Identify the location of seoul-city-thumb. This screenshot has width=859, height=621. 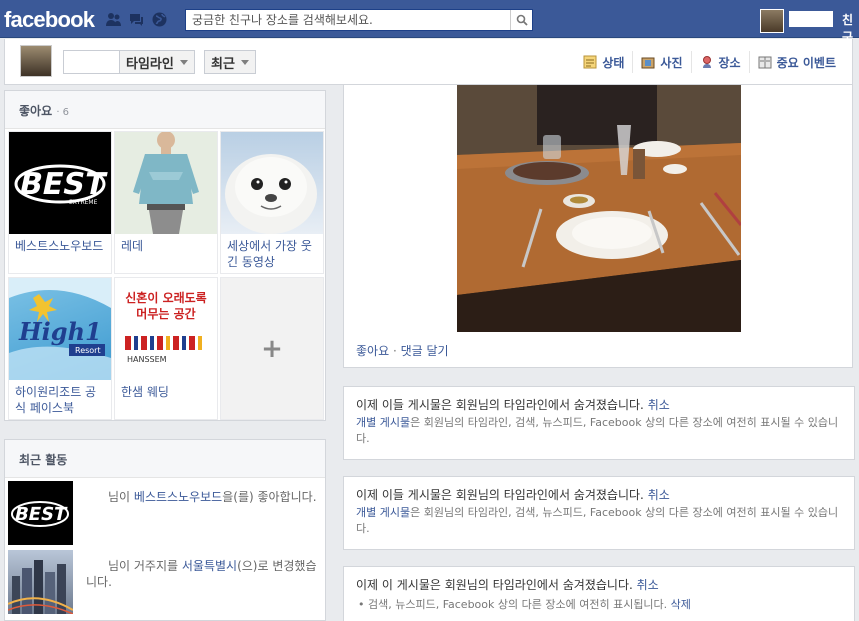
(40, 582).